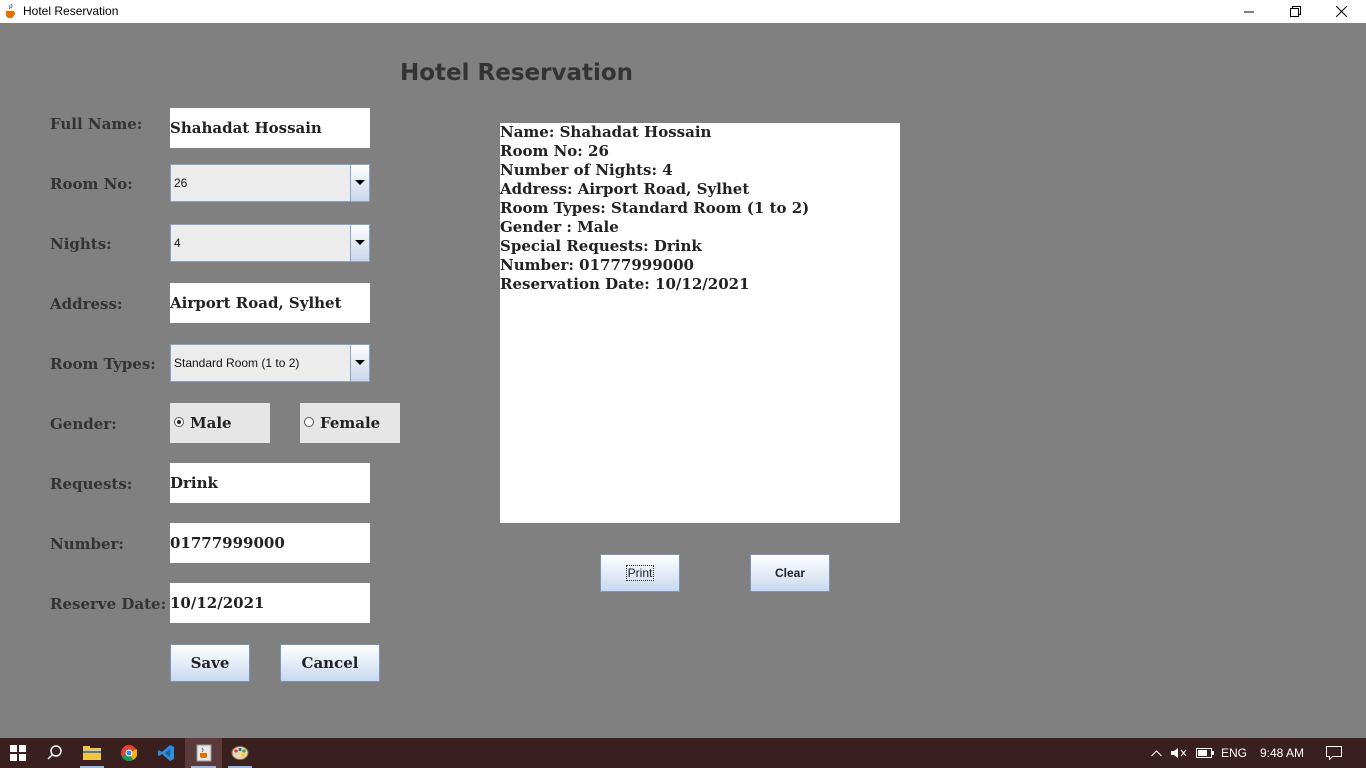 This screenshot has height=768, width=1366. Describe the element at coordinates (270, 483) in the screenshot. I see `requests-field: Drink` at that location.